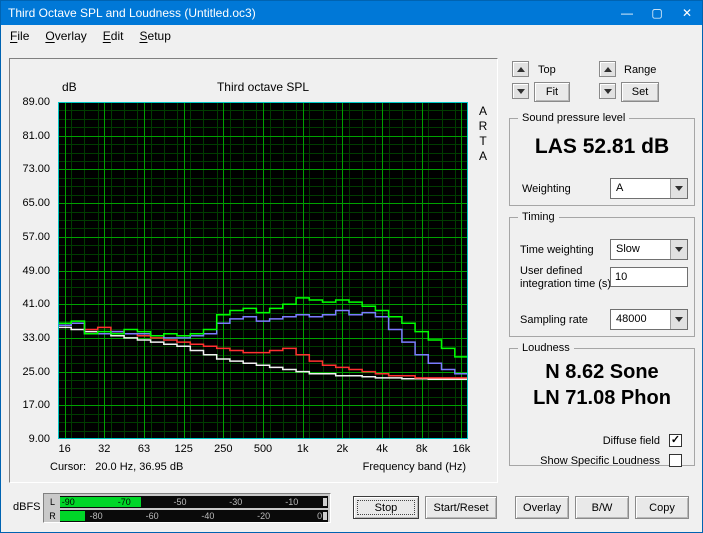  Describe the element at coordinates (52, 516) in the screenshot. I see `meter-channel-label: R` at that location.